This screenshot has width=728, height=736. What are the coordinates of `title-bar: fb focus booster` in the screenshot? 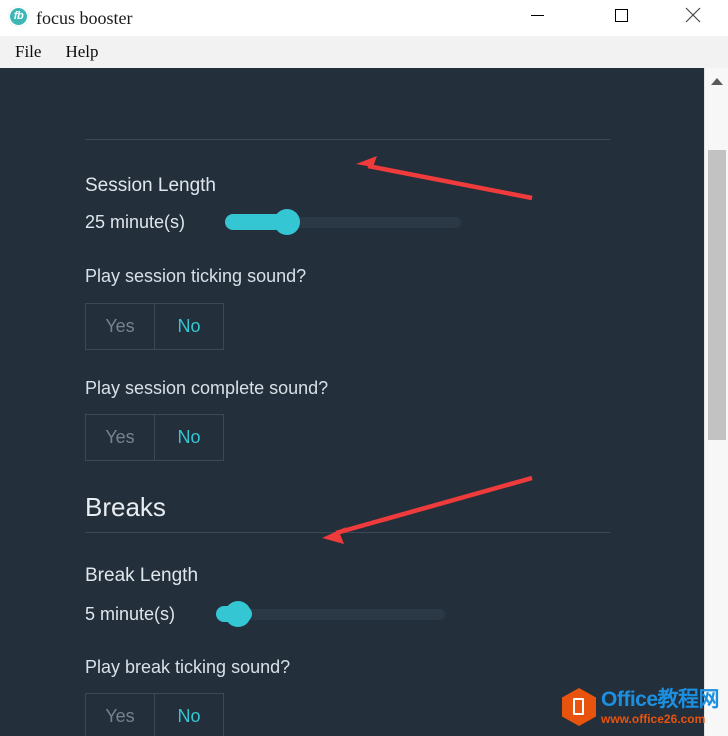 It's located at (364, 18).